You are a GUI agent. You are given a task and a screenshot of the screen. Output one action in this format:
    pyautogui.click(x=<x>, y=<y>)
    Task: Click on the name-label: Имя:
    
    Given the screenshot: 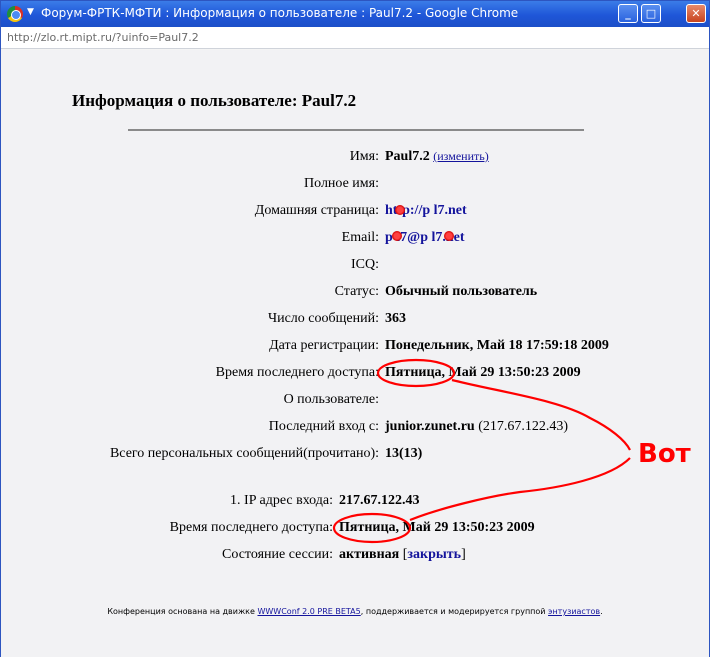 What is the action you would take?
    pyautogui.click(x=364, y=156)
    